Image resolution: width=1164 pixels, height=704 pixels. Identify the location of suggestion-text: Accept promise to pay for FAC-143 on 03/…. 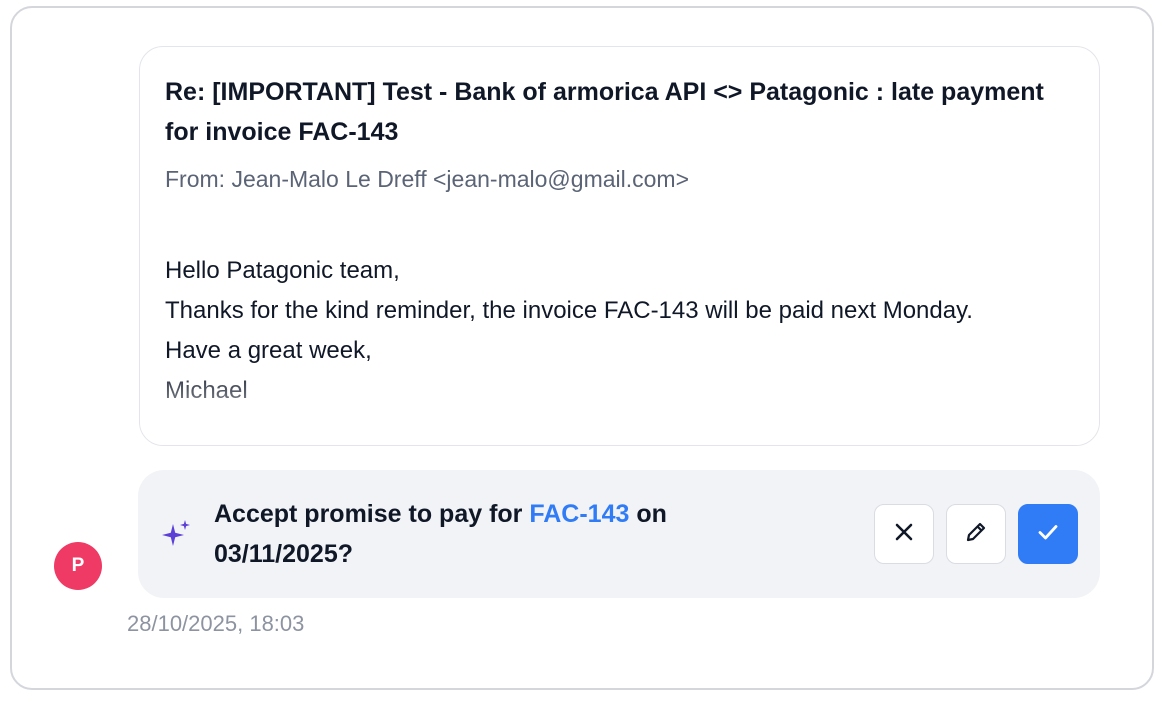
(494, 534).